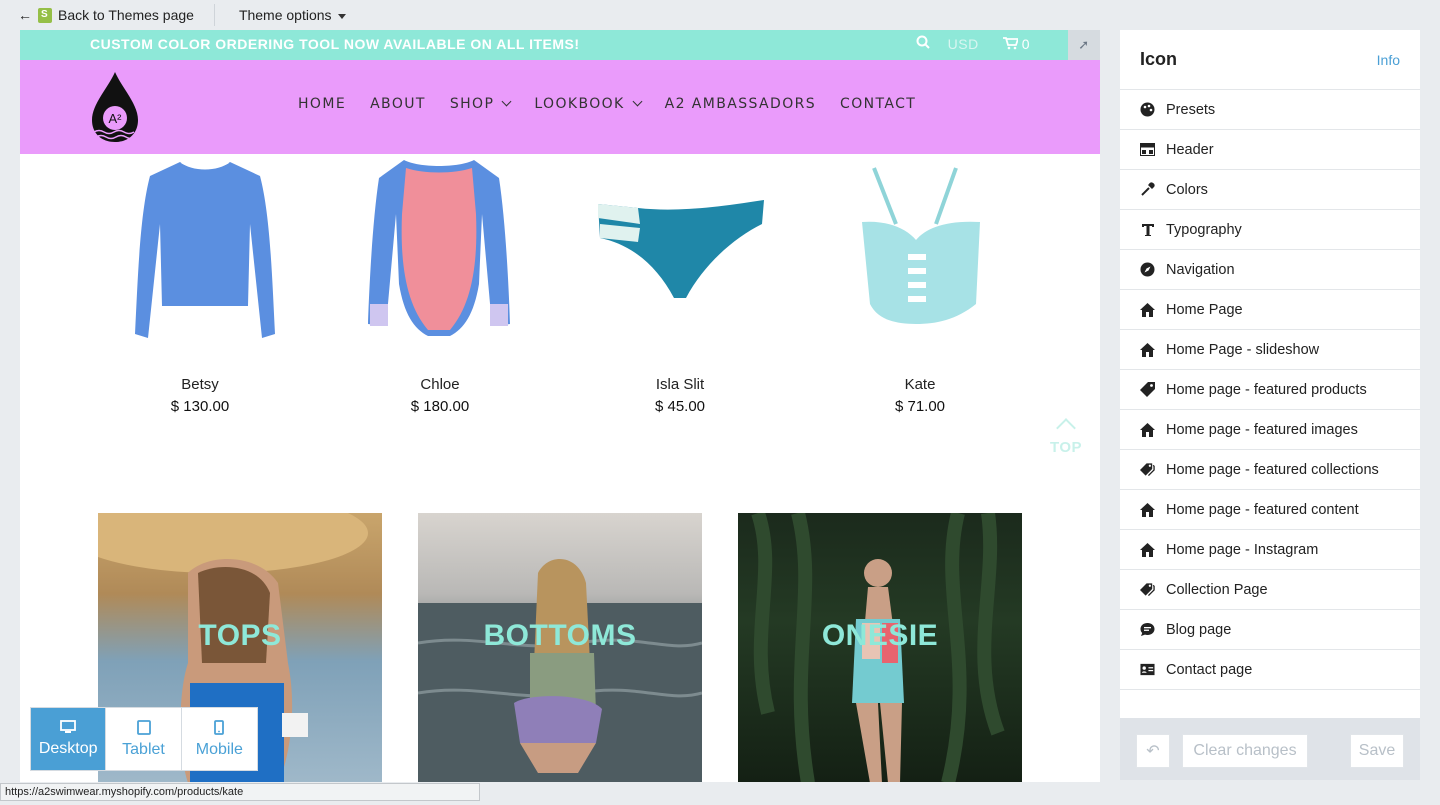 This screenshot has height=805, width=1440. Describe the element at coordinates (440, 384) in the screenshot. I see `product-name: Chloe` at that location.